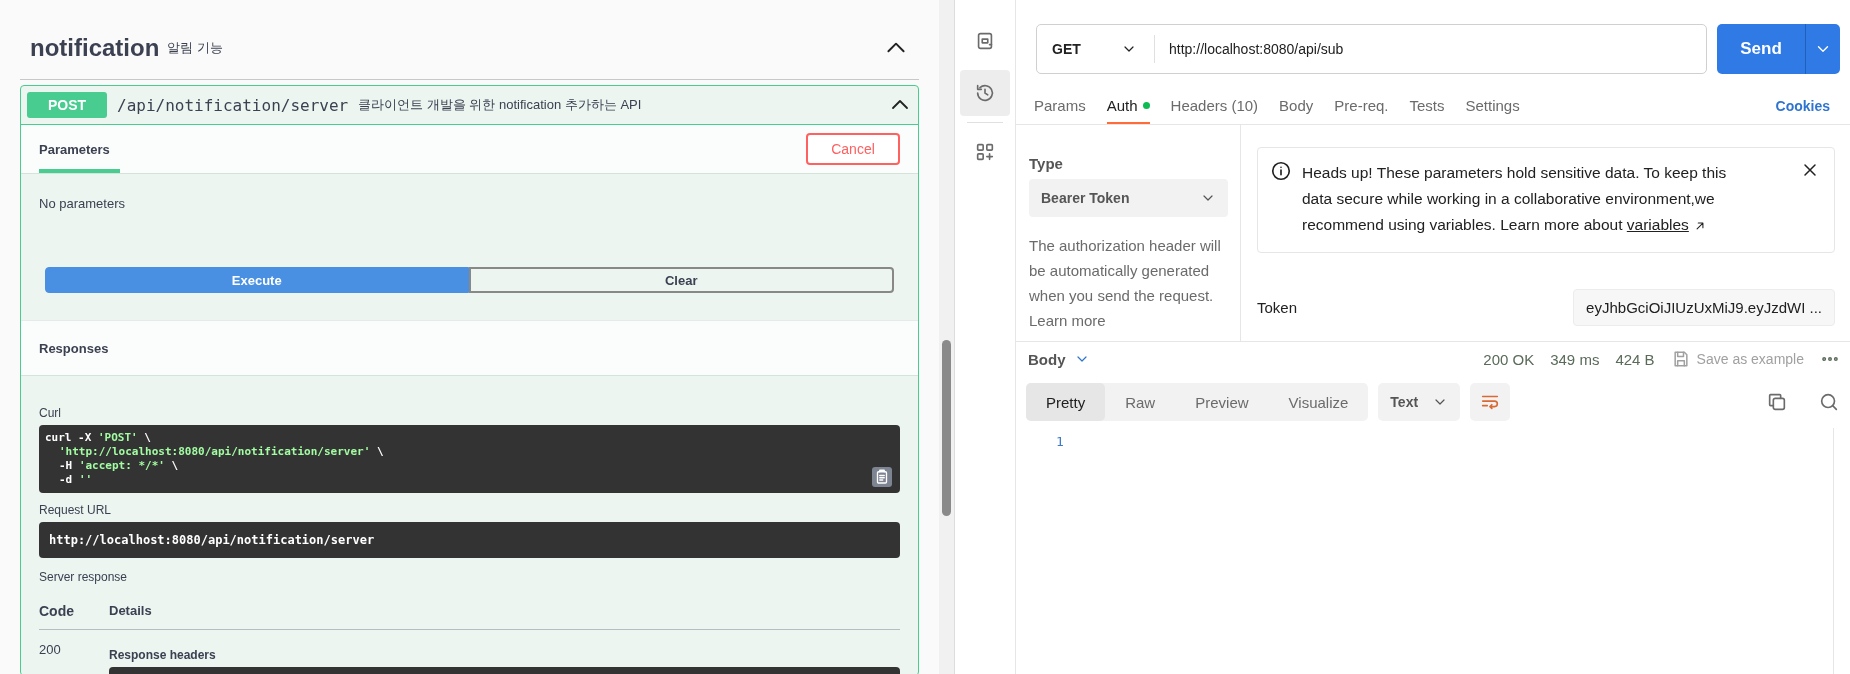 The image size is (1850, 674). Describe the element at coordinates (1657, 224) in the screenshot. I see `variables-link: variables` at that location.